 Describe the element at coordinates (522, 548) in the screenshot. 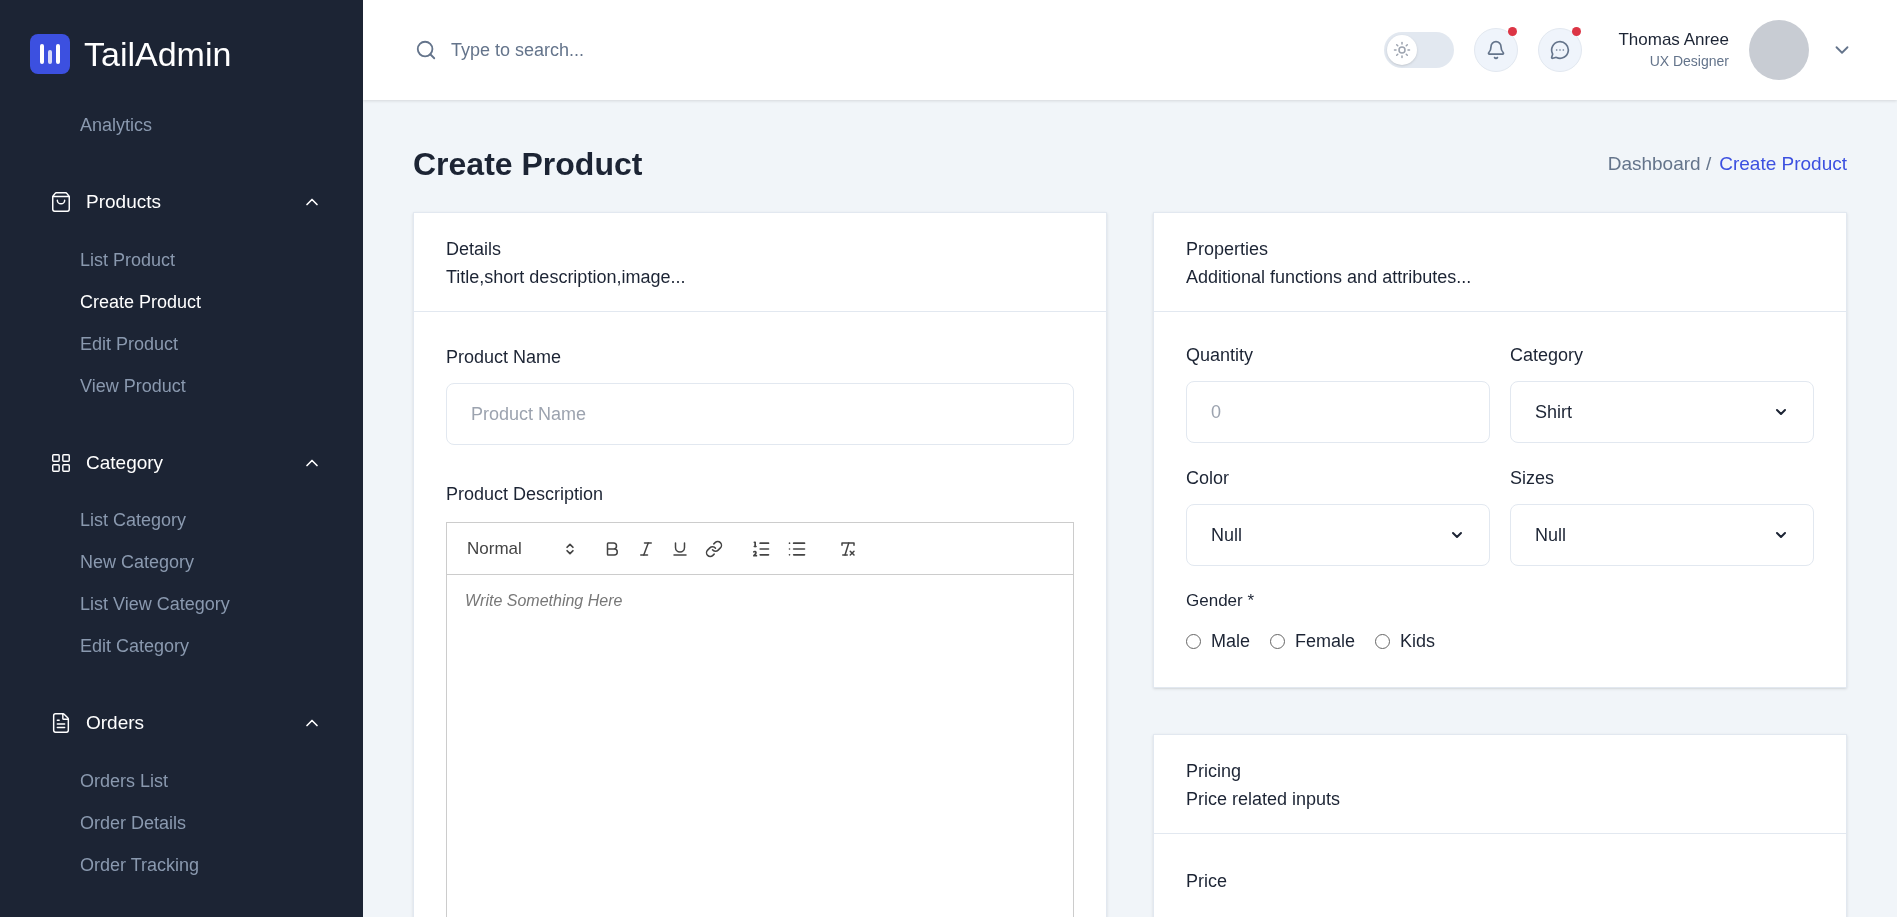

I see `format-dropdown: Normal` at that location.